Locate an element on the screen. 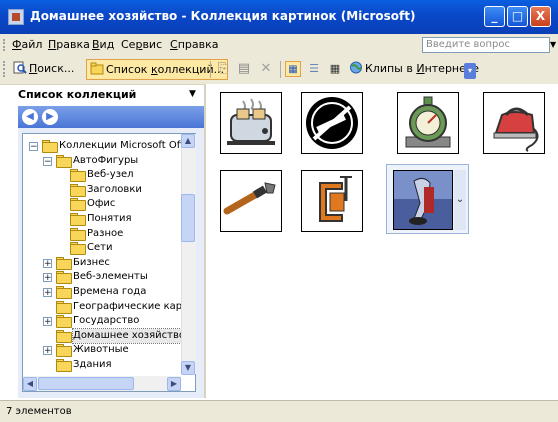 The height and width of the screenshot is (422, 558). kitchen-timer-icon is located at coordinates (428, 122).